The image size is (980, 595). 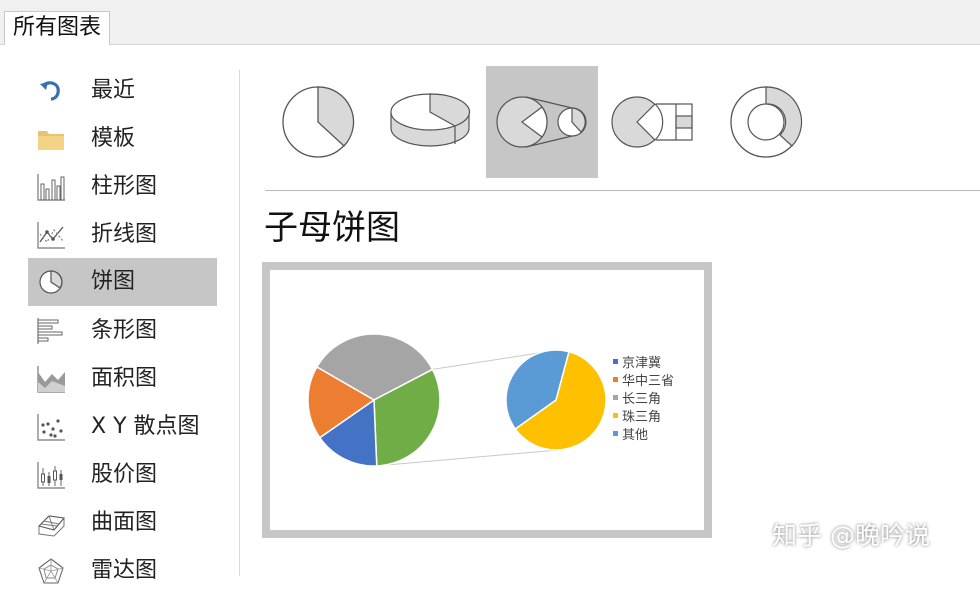 I want to click on sidebar-item-label: 面积图, so click(x=124, y=378).